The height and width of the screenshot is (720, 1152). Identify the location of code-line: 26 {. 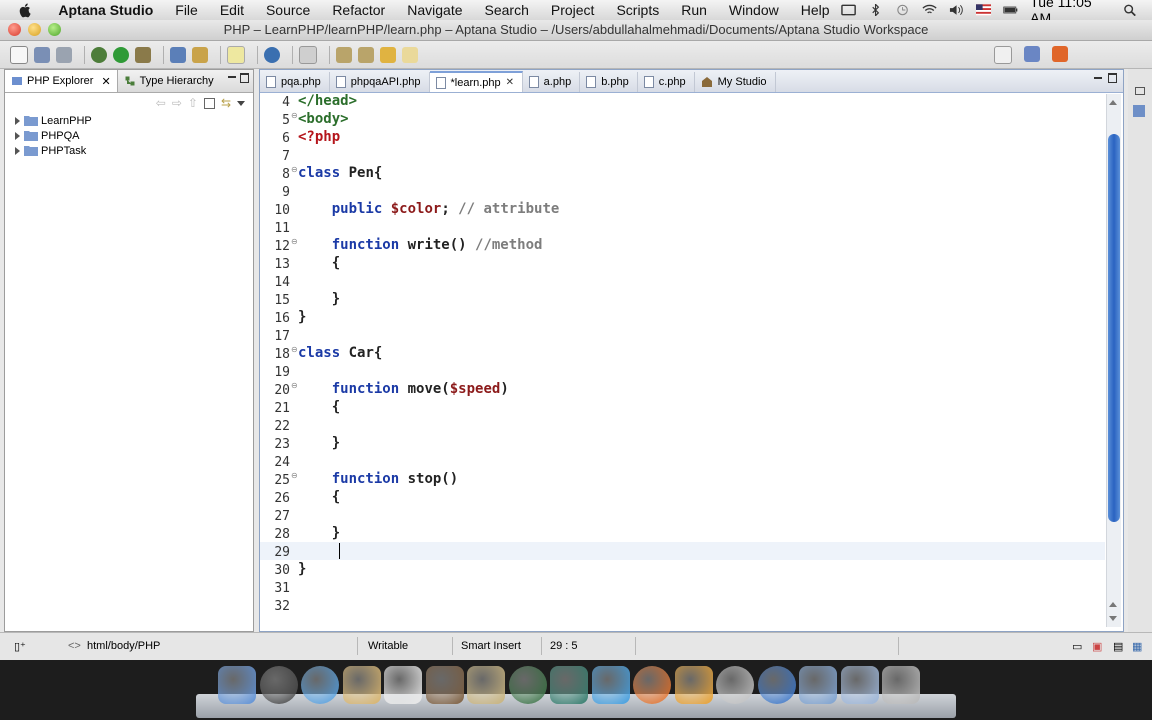
(682, 497).